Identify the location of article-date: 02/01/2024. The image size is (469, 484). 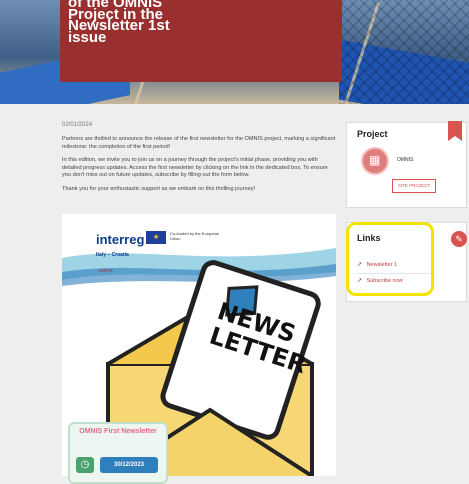
(77, 125).